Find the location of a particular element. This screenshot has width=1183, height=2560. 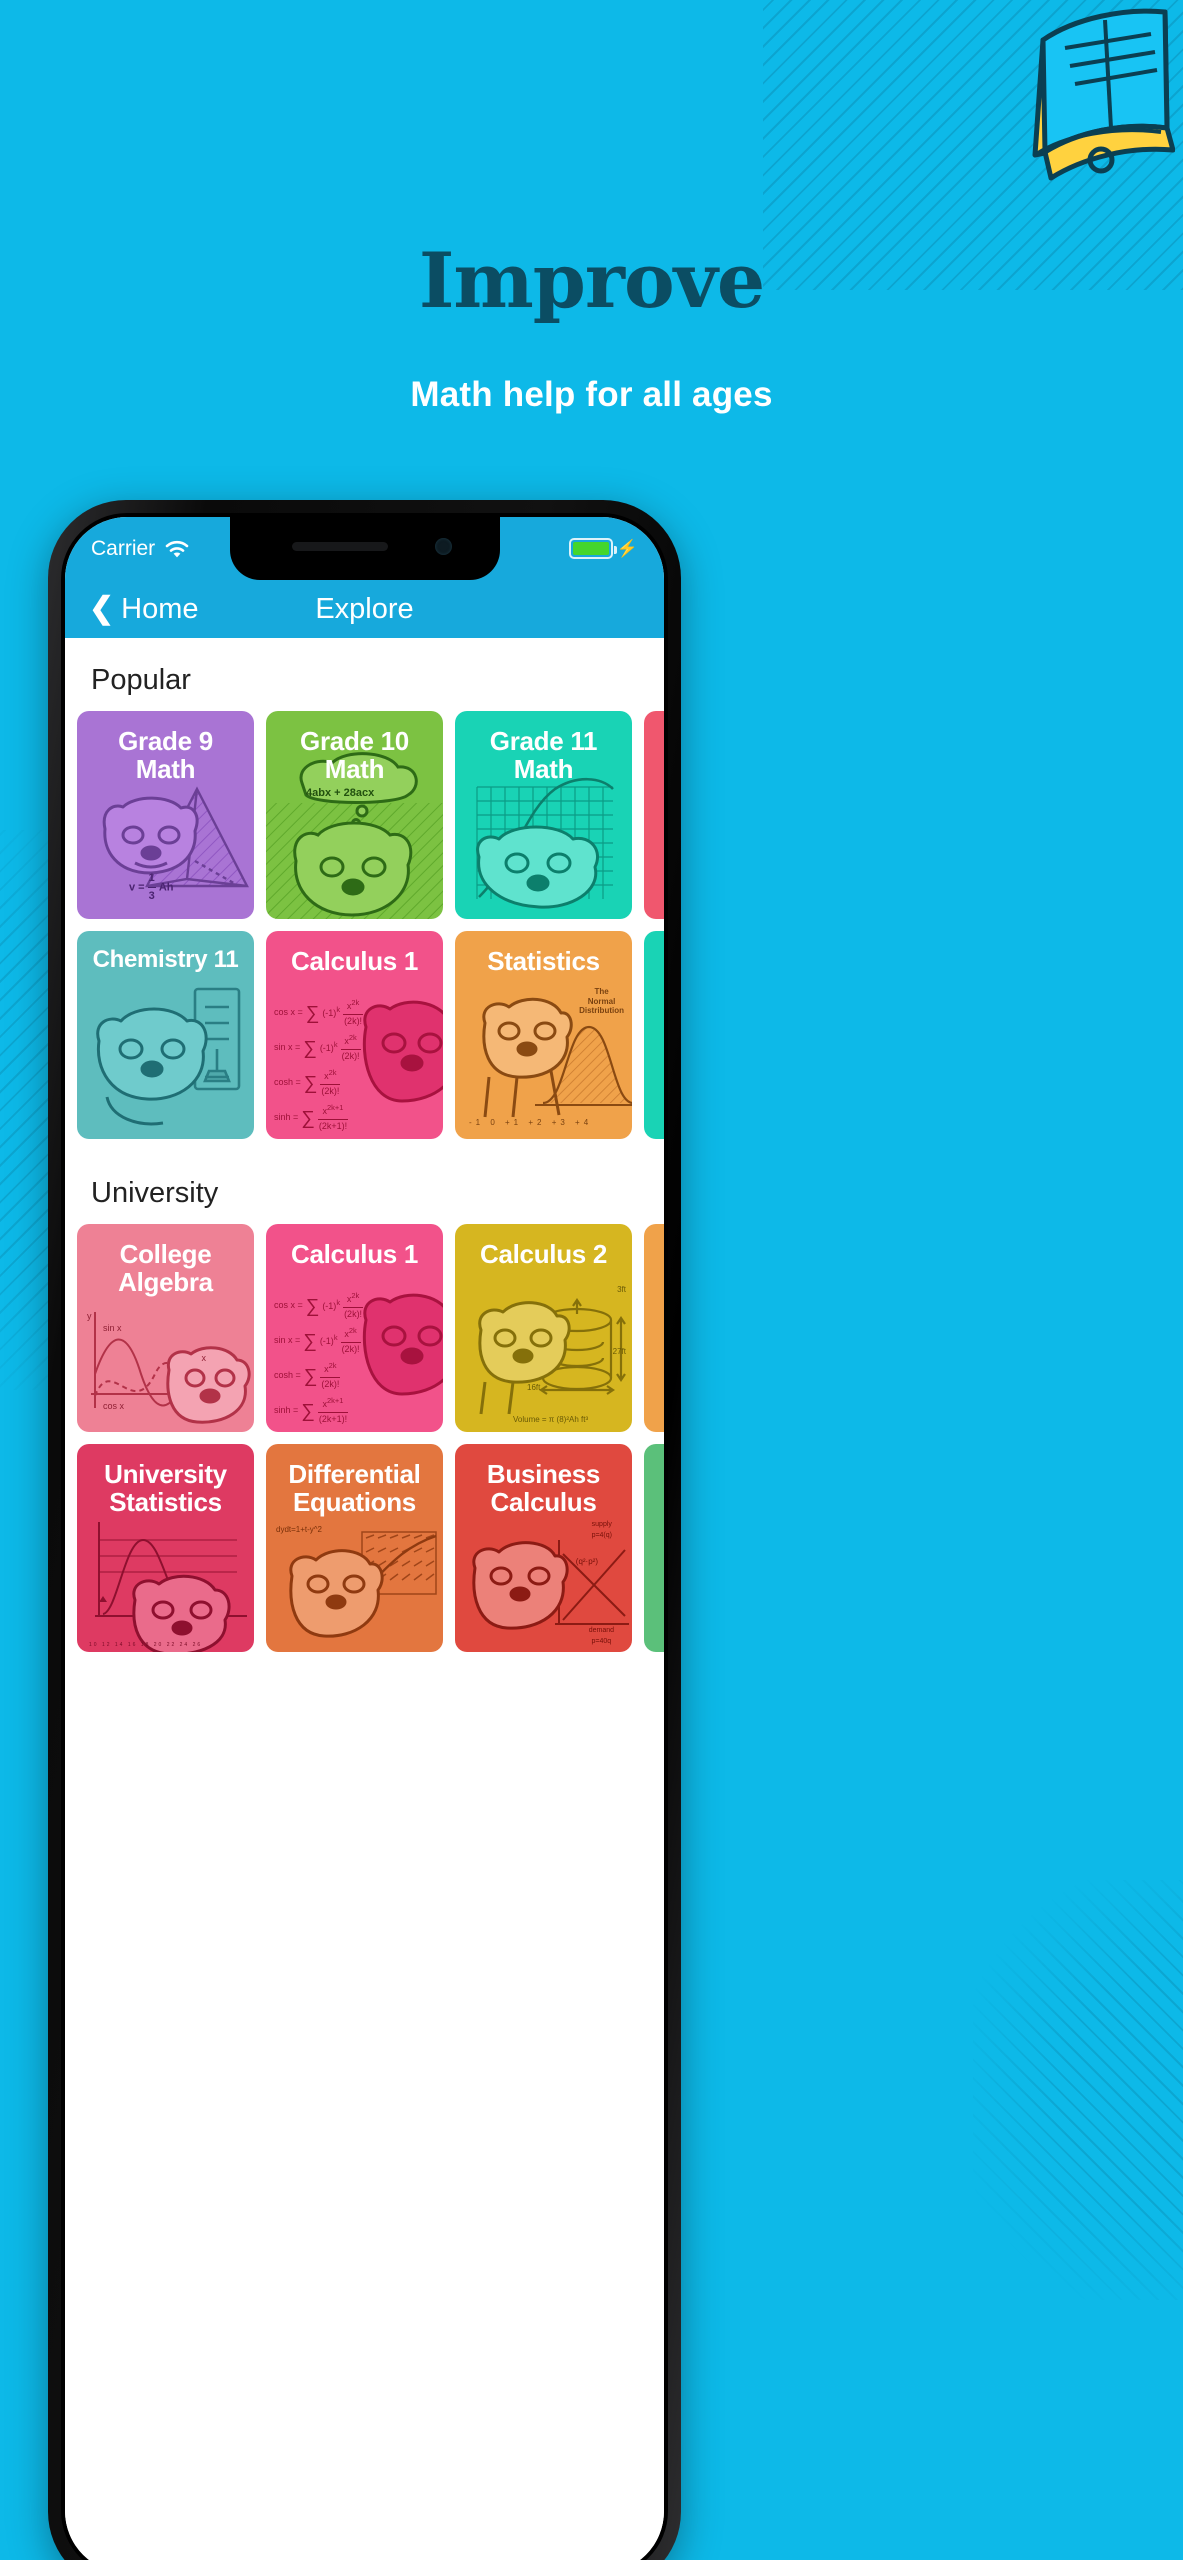

tile-supply-label: supply p=4(q) is located at coordinates (601, 1530).